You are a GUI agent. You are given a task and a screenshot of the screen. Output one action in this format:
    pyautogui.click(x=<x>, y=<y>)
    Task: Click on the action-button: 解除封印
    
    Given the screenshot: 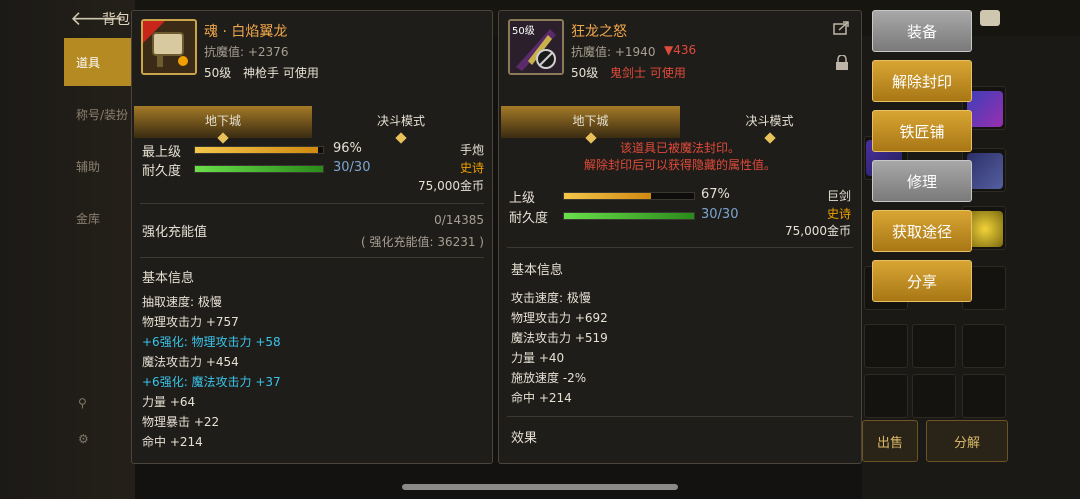 What is the action you would take?
    pyautogui.click(x=922, y=81)
    